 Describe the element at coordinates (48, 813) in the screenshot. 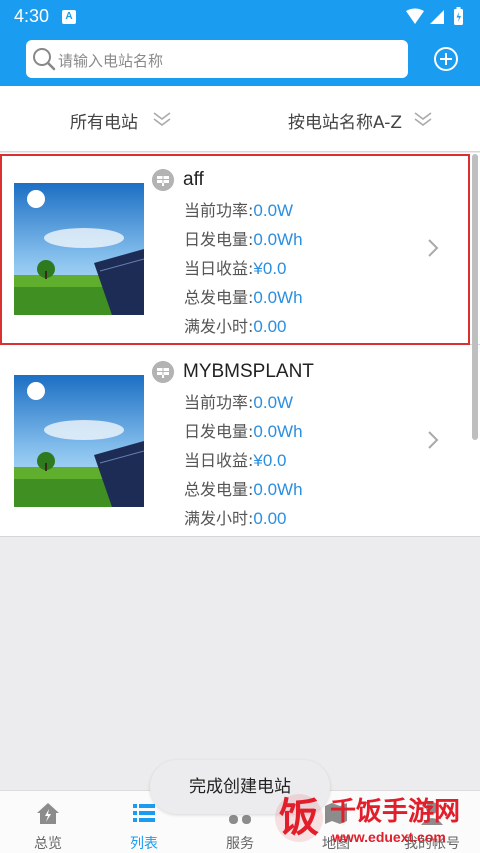

I see `home-icon` at that location.